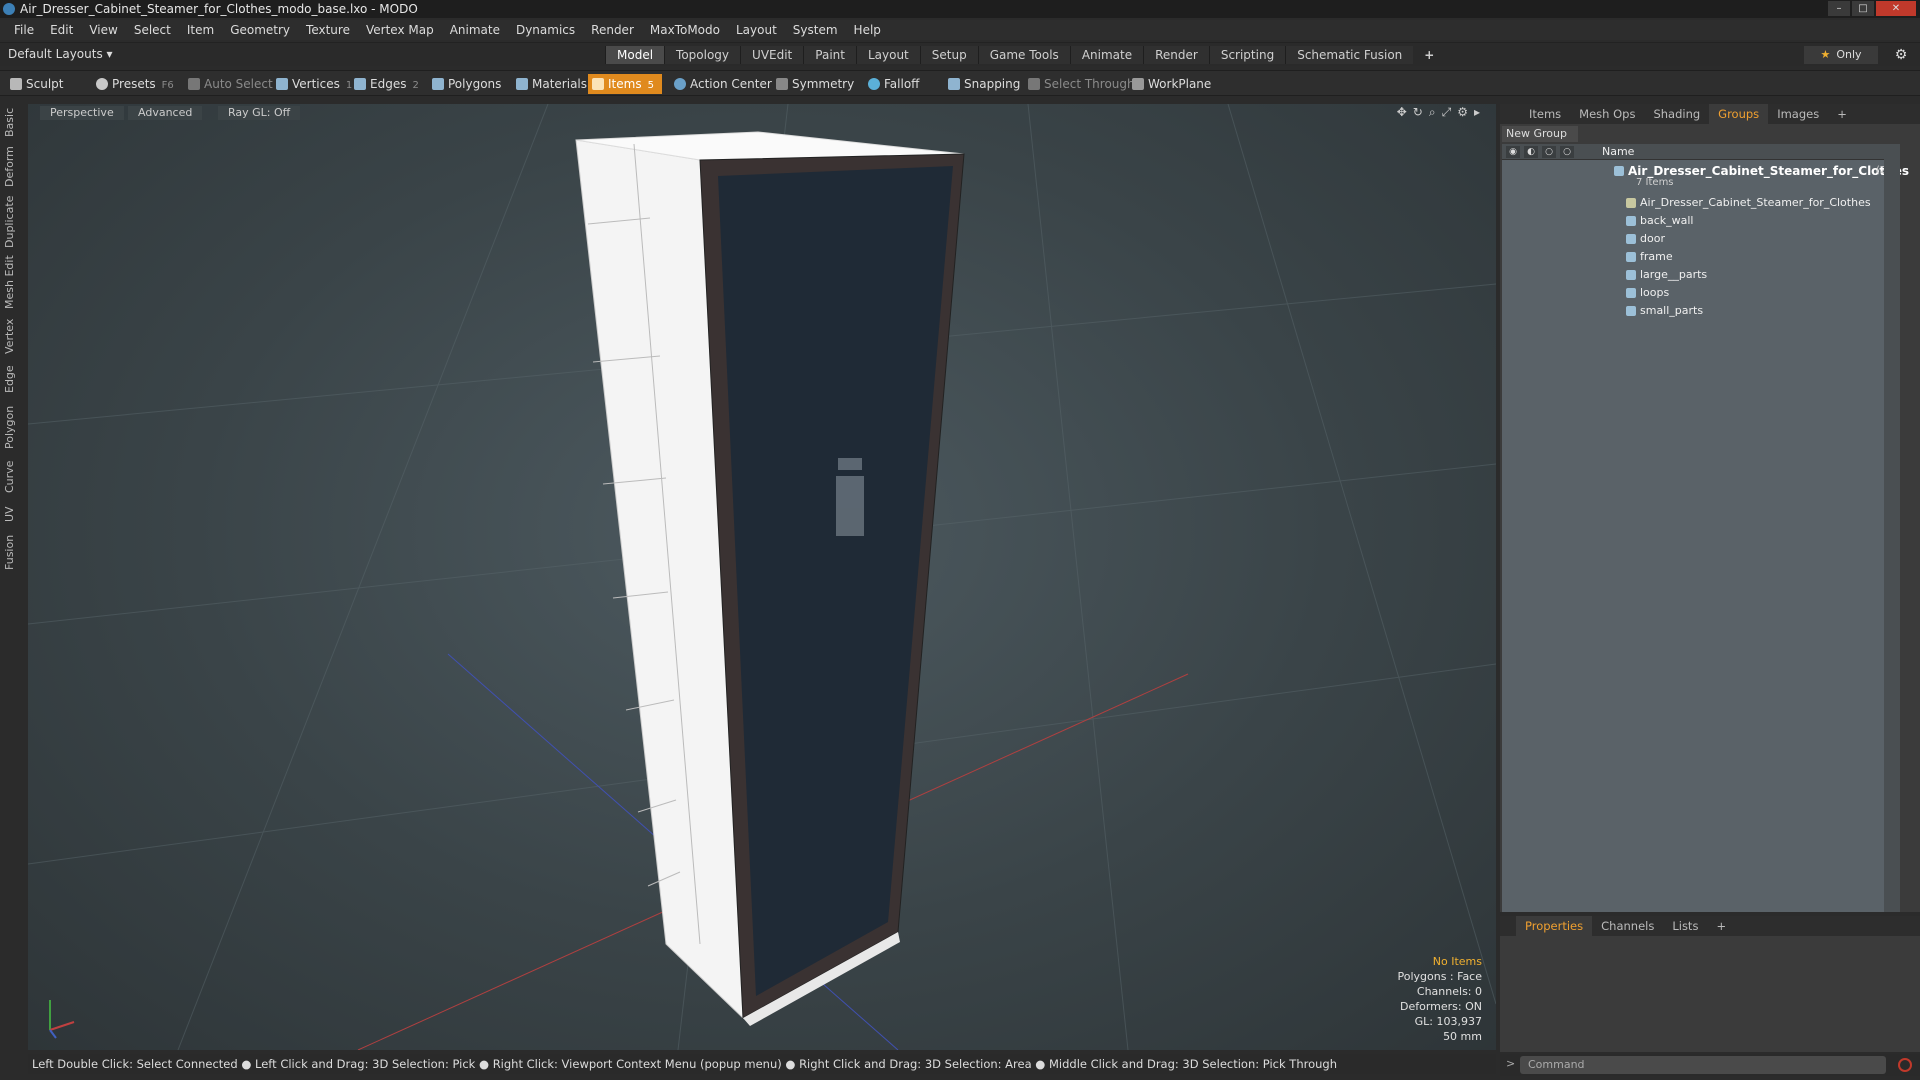  What do you see at coordinates (12, 514) in the screenshot?
I see `tab-uv: UV` at bounding box center [12, 514].